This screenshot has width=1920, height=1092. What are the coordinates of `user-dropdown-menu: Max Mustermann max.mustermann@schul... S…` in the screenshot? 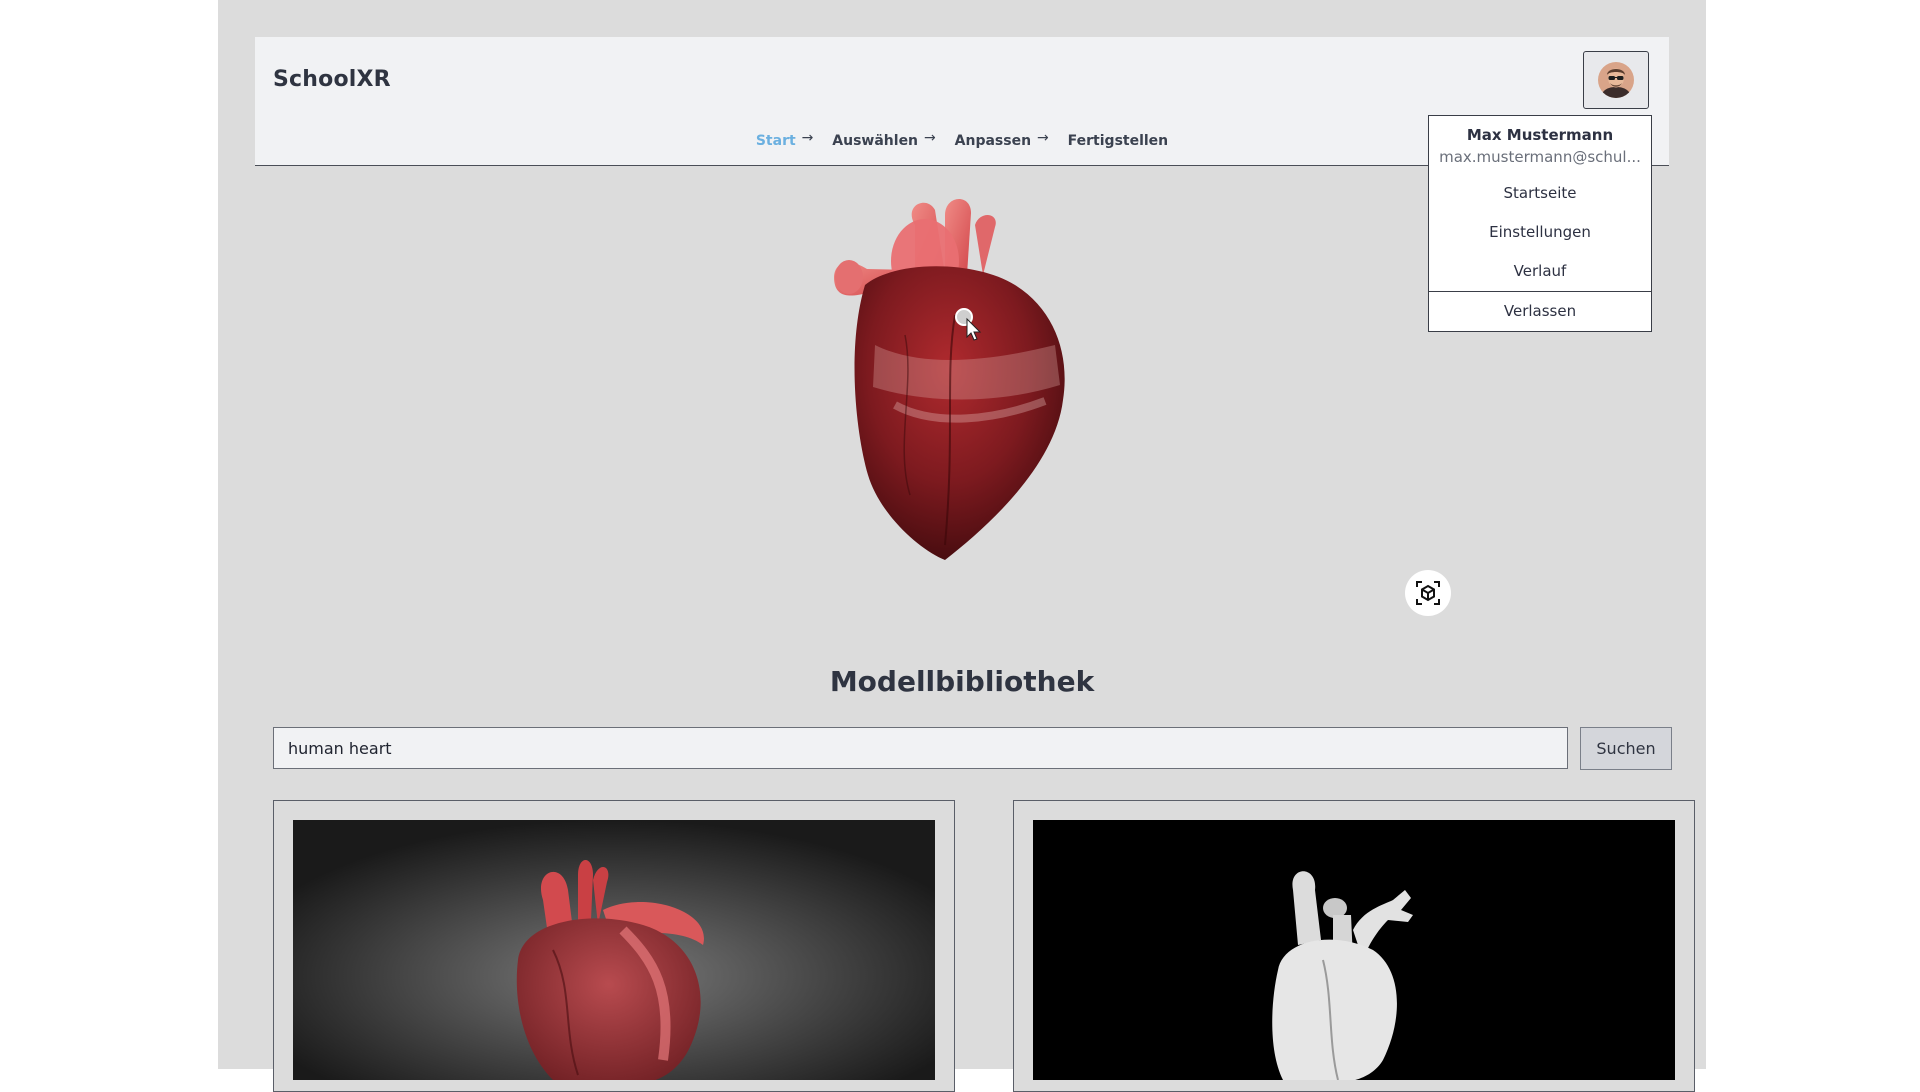 It's located at (1540, 223).